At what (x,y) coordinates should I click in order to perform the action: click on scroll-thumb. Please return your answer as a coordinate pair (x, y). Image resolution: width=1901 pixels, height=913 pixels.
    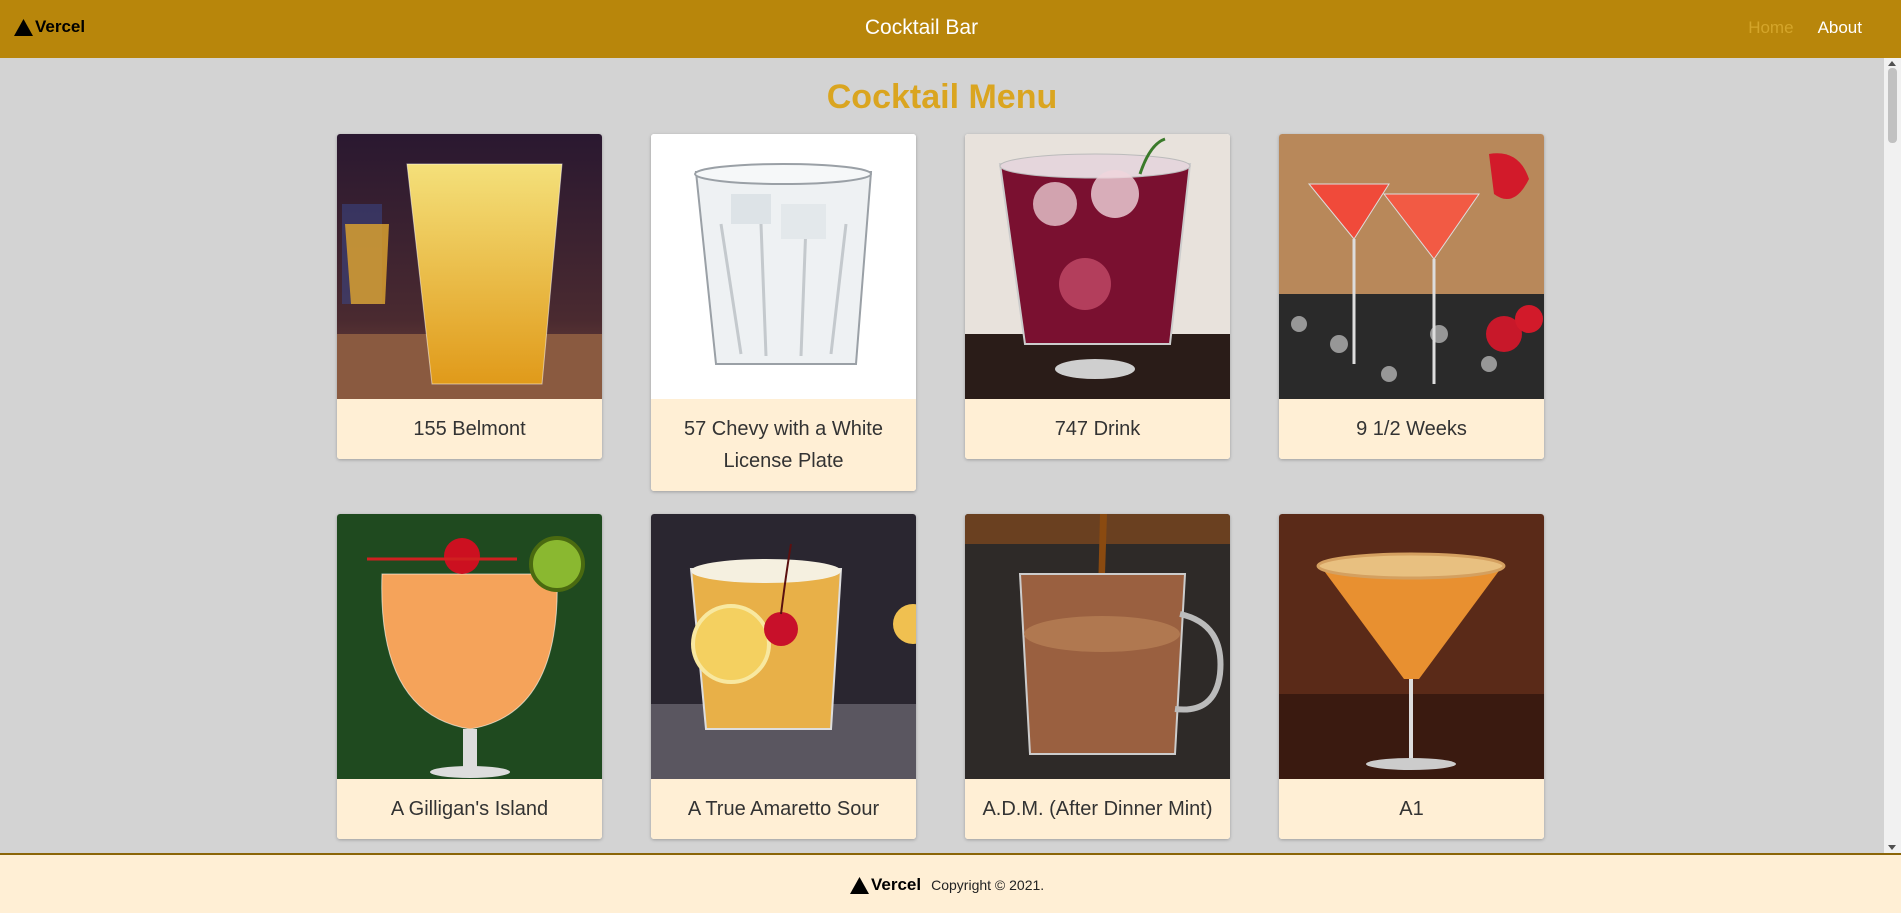
    Looking at the image, I should click on (1892, 105).